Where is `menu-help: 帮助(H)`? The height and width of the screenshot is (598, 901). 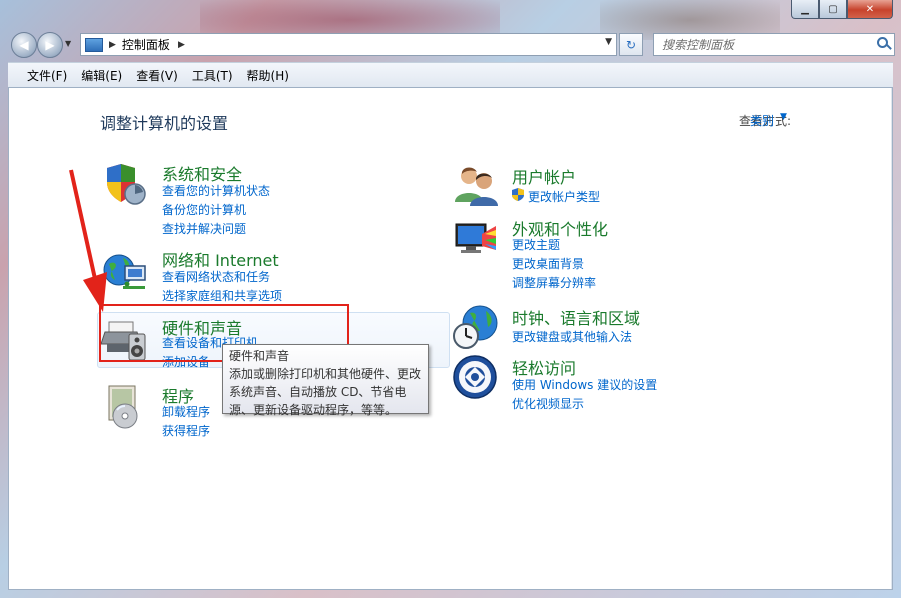 menu-help: 帮助(H) is located at coordinates (268, 75).